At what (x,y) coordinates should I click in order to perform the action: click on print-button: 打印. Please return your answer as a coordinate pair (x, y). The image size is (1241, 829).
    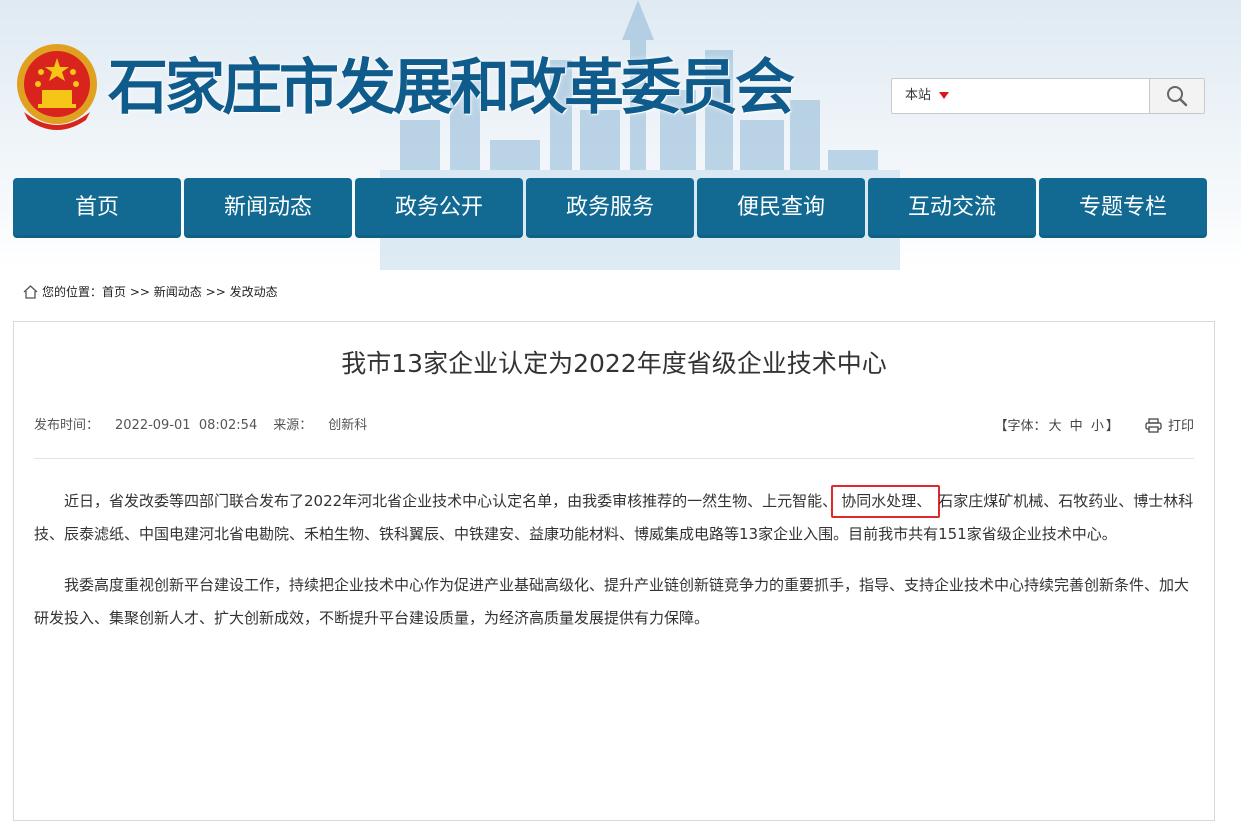
    Looking at the image, I should click on (1169, 426).